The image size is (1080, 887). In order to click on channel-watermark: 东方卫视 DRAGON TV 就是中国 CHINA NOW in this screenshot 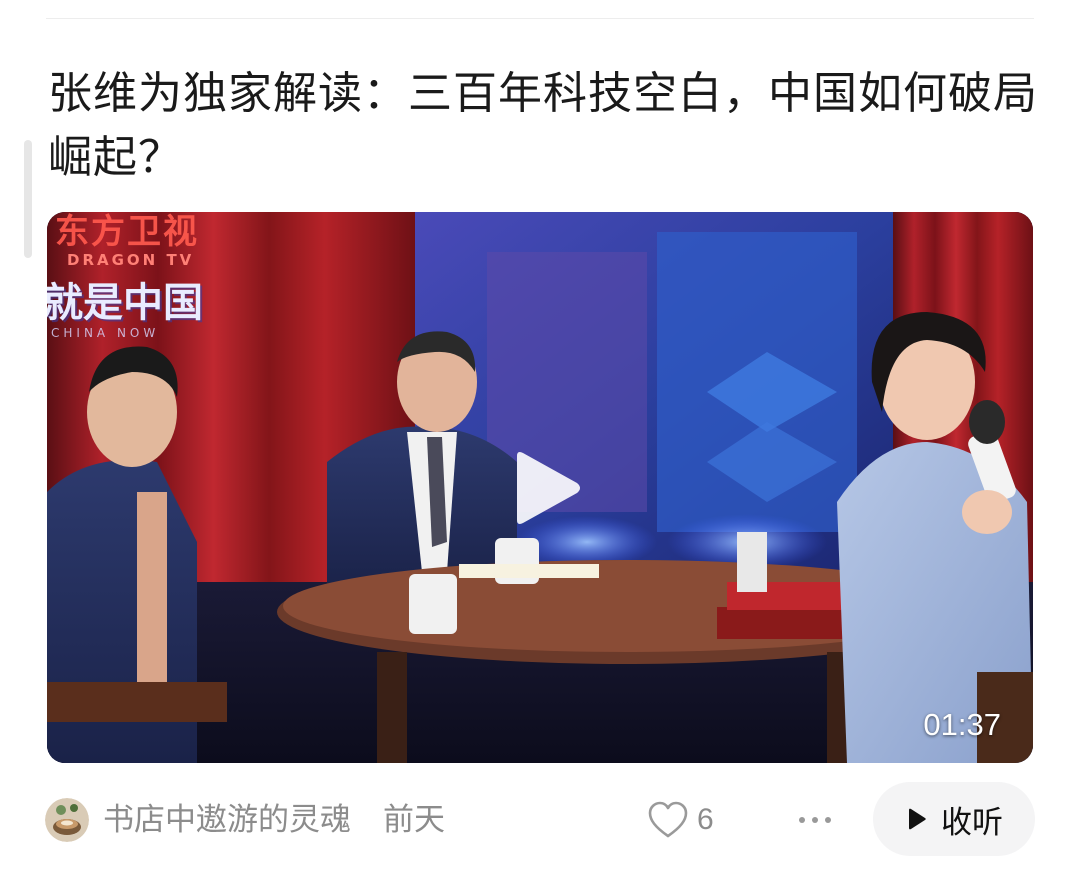, I will do `click(125, 276)`.